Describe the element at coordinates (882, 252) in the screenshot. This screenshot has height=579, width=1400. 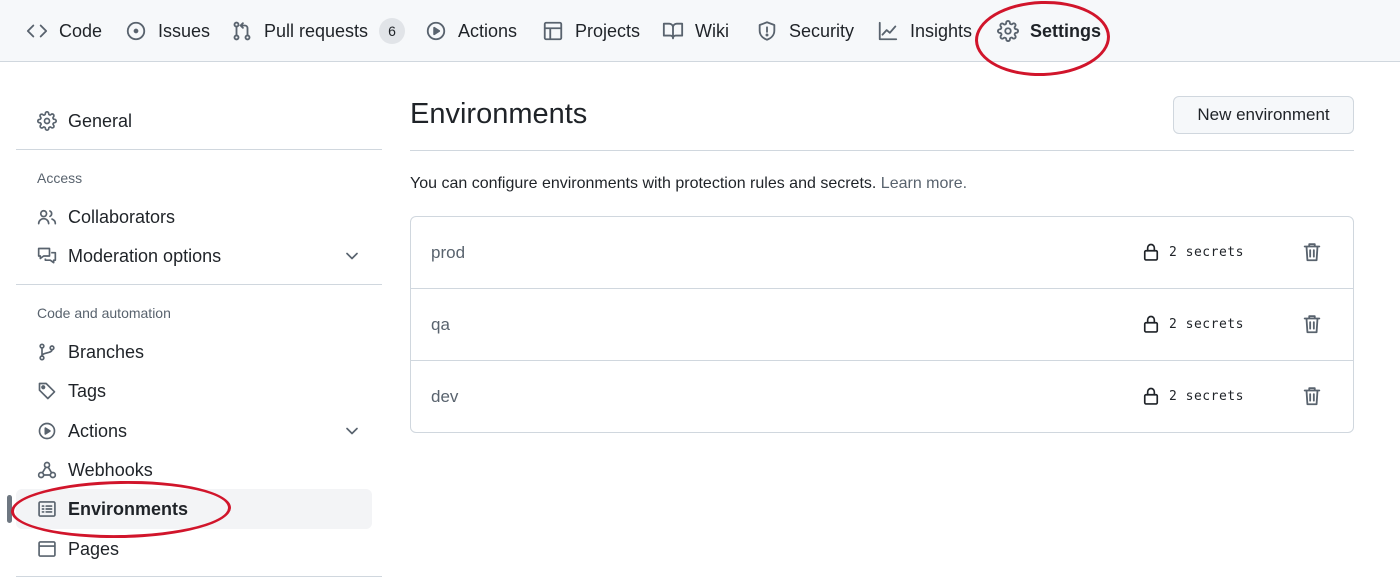
I see `environment-row: prod 2 secrets` at that location.